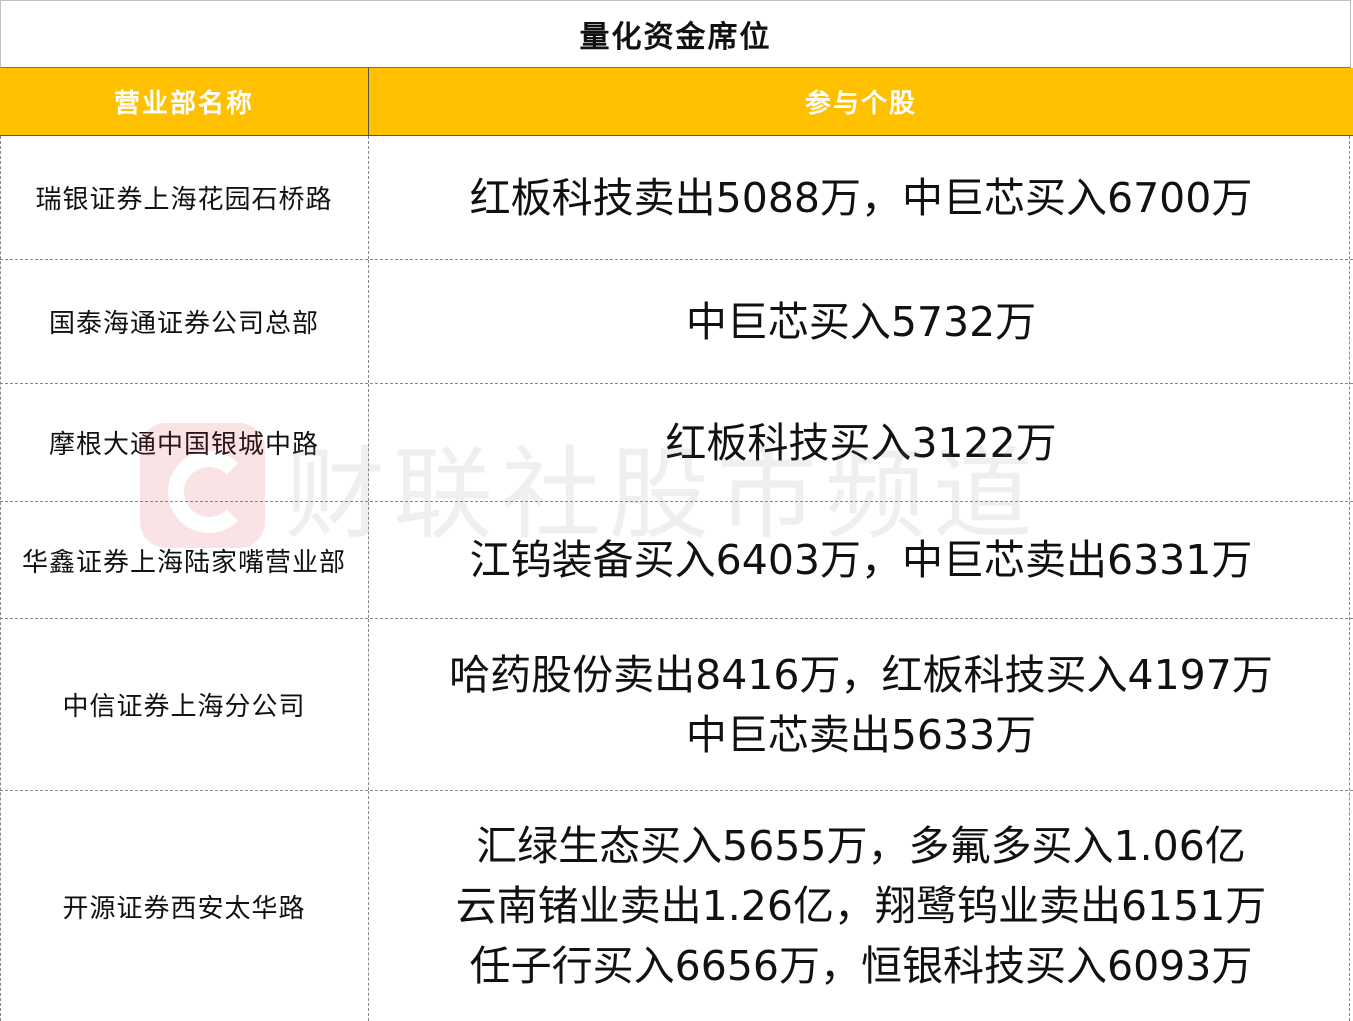  What do you see at coordinates (184, 560) in the screenshot?
I see `branch-name: 华鑫证券上海陆家嘴营业部` at bounding box center [184, 560].